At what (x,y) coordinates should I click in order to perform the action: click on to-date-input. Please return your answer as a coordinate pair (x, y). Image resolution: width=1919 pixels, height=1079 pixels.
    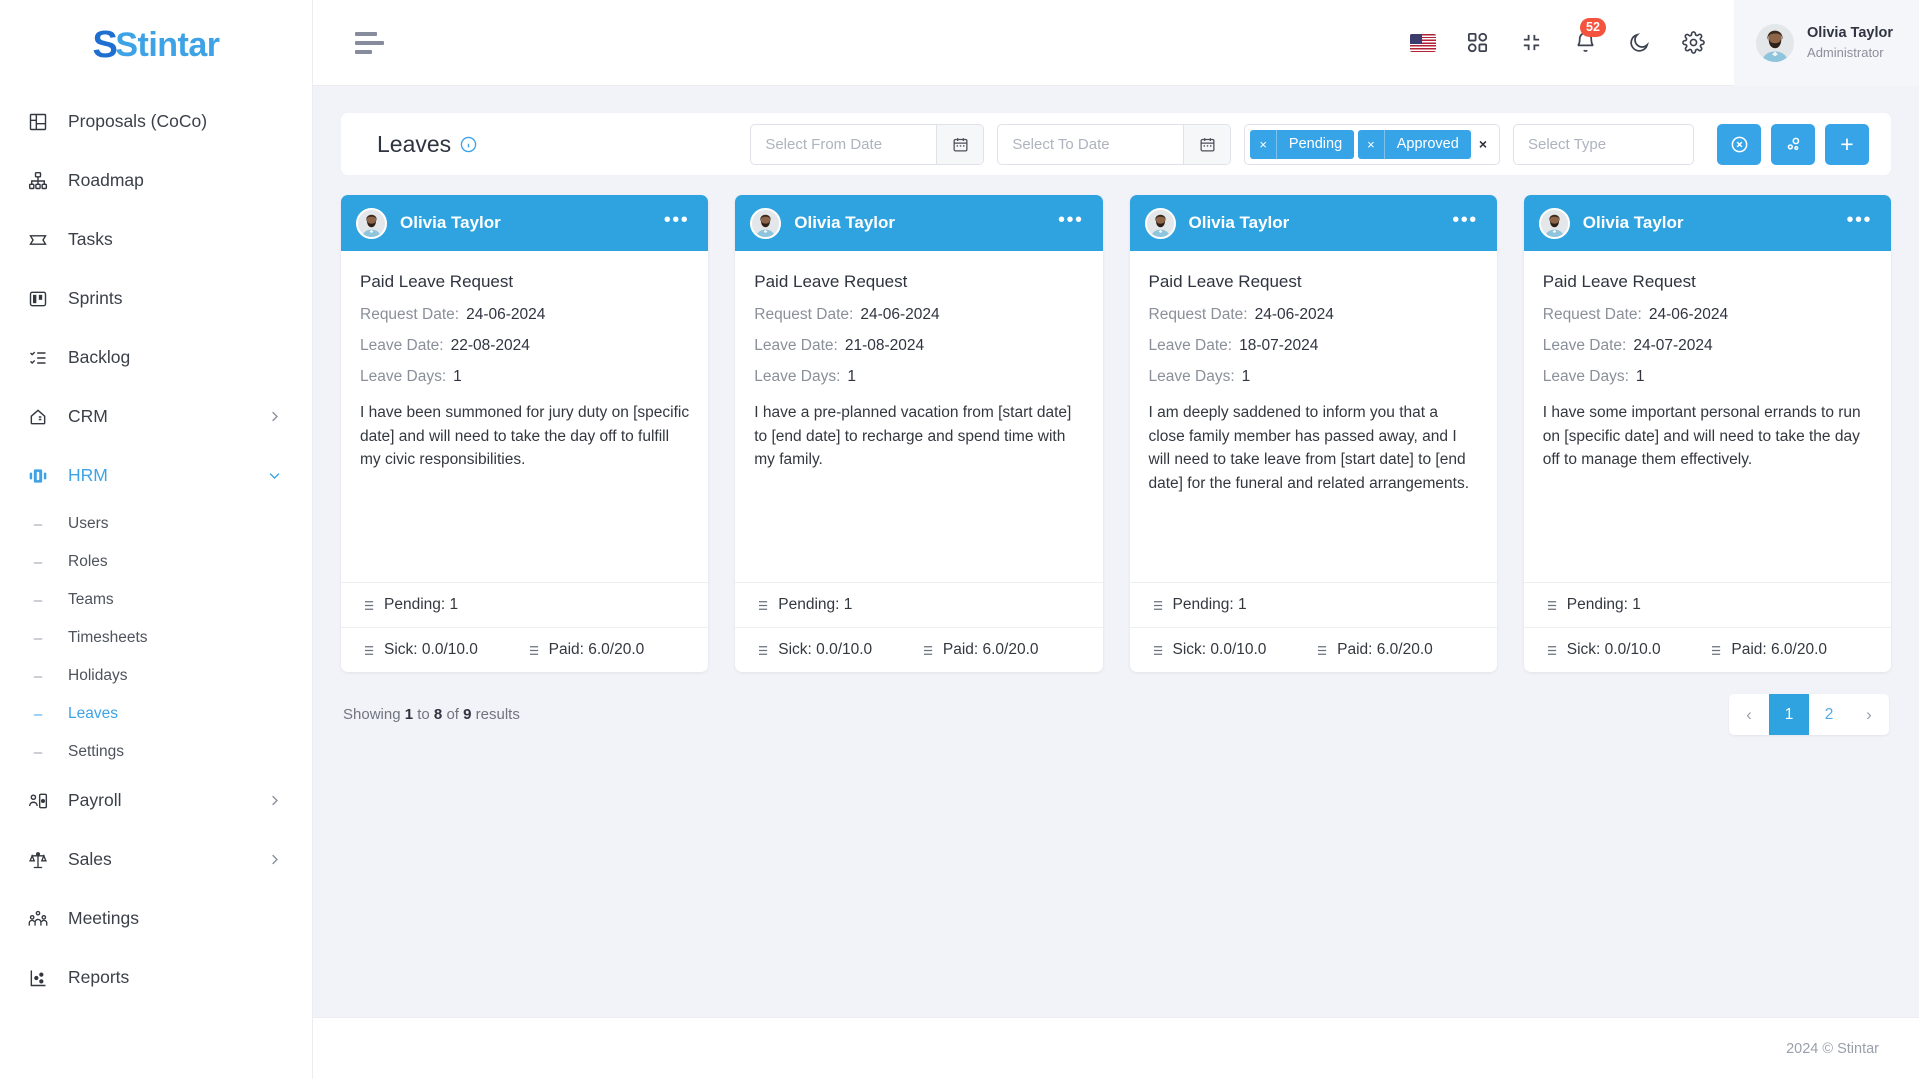
    Looking at the image, I should click on (1091, 144).